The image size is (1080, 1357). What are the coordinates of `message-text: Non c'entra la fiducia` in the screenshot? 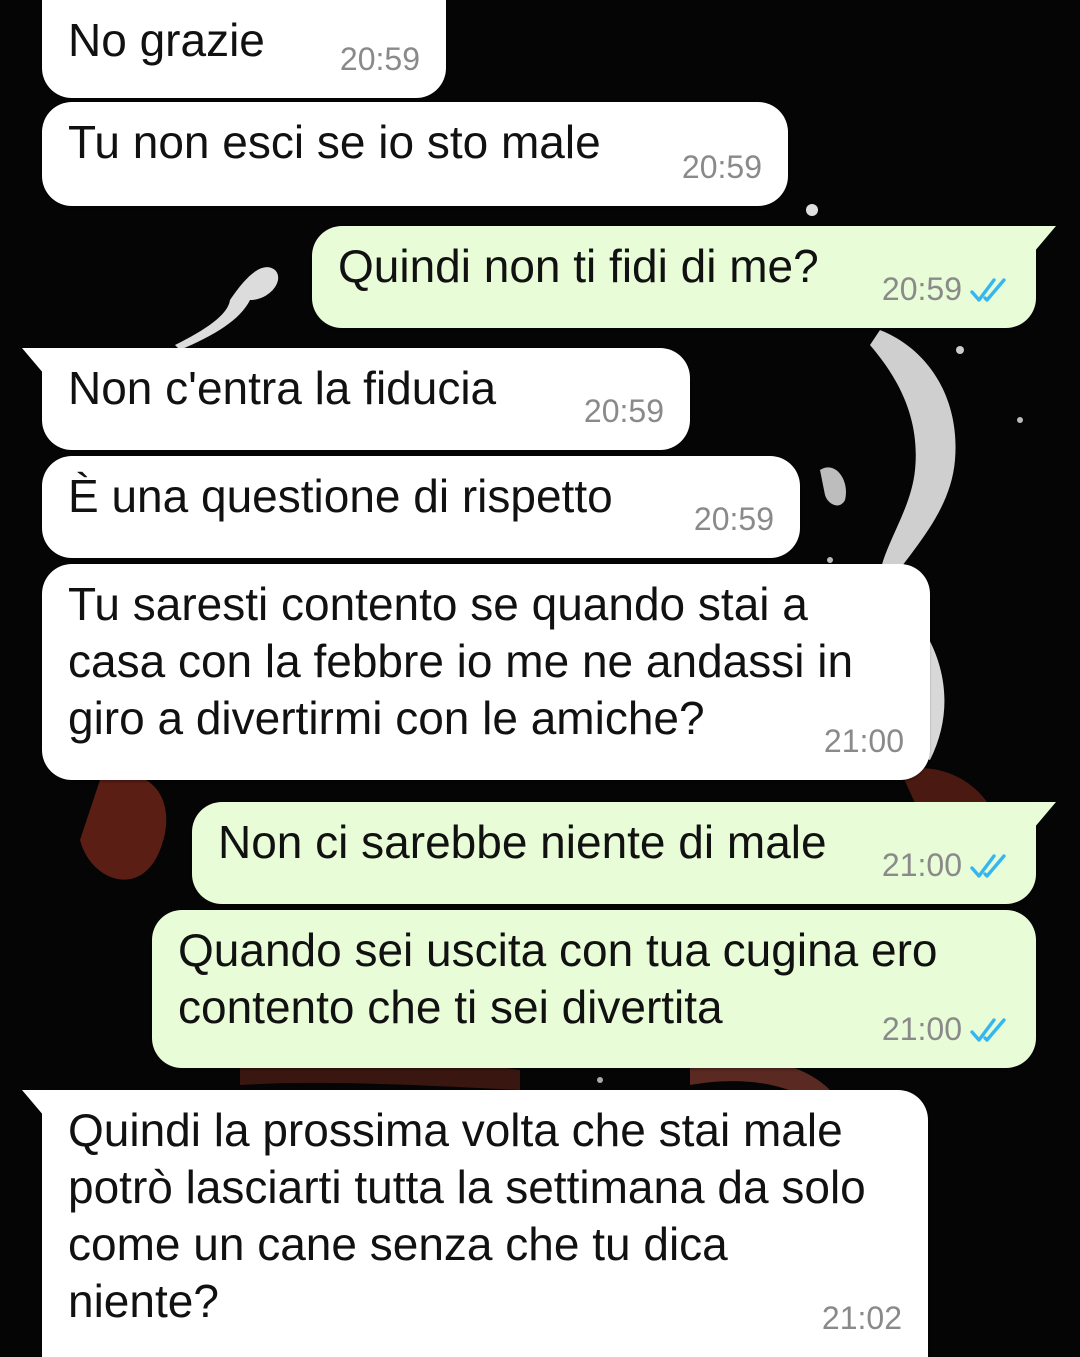 It's located at (282, 388).